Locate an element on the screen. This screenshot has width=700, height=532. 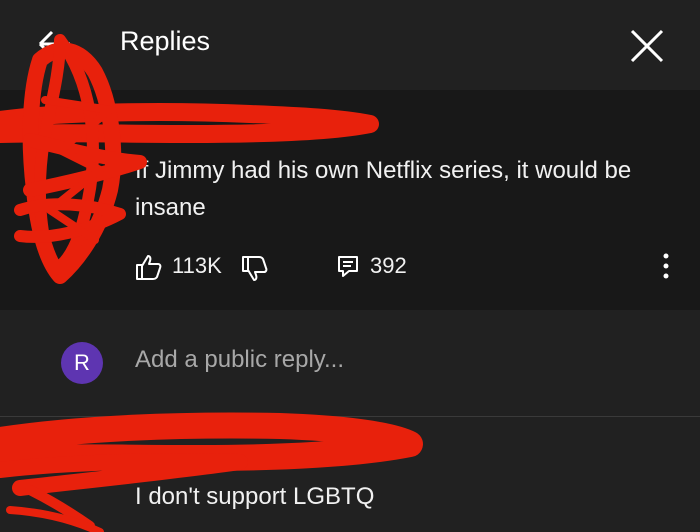
reply-comment-icon is located at coordinates (348, 266).